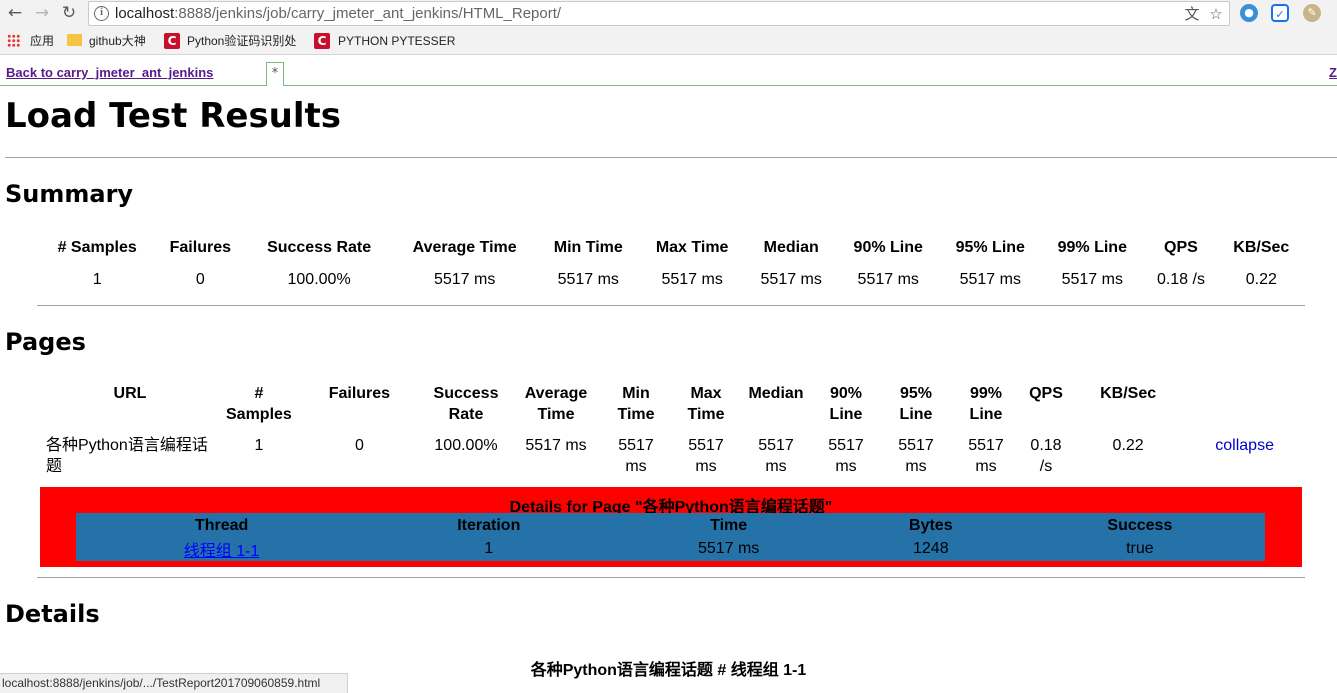 The image size is (1337, 693). What do you see at coordinates (15, 13) in the screenshot?
I see `back-arrow-icon: ←` at bounding box center [15, 13].